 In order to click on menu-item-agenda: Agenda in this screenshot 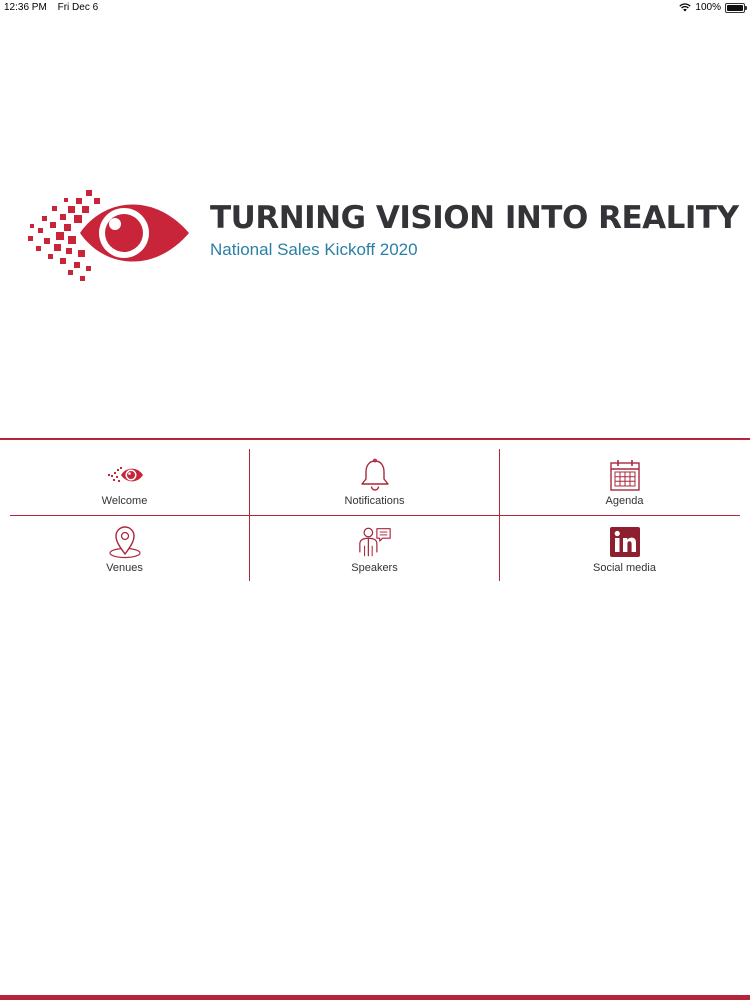, I will do `click(624, 482)`.